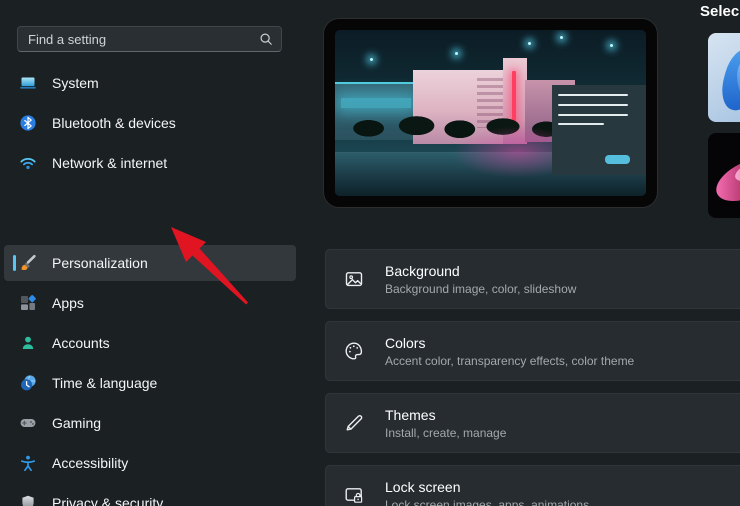 The image size is (740, 506). Describe the element at coordinates (28, 423) in the screenshot. I see `gamepad-icon` at that location.